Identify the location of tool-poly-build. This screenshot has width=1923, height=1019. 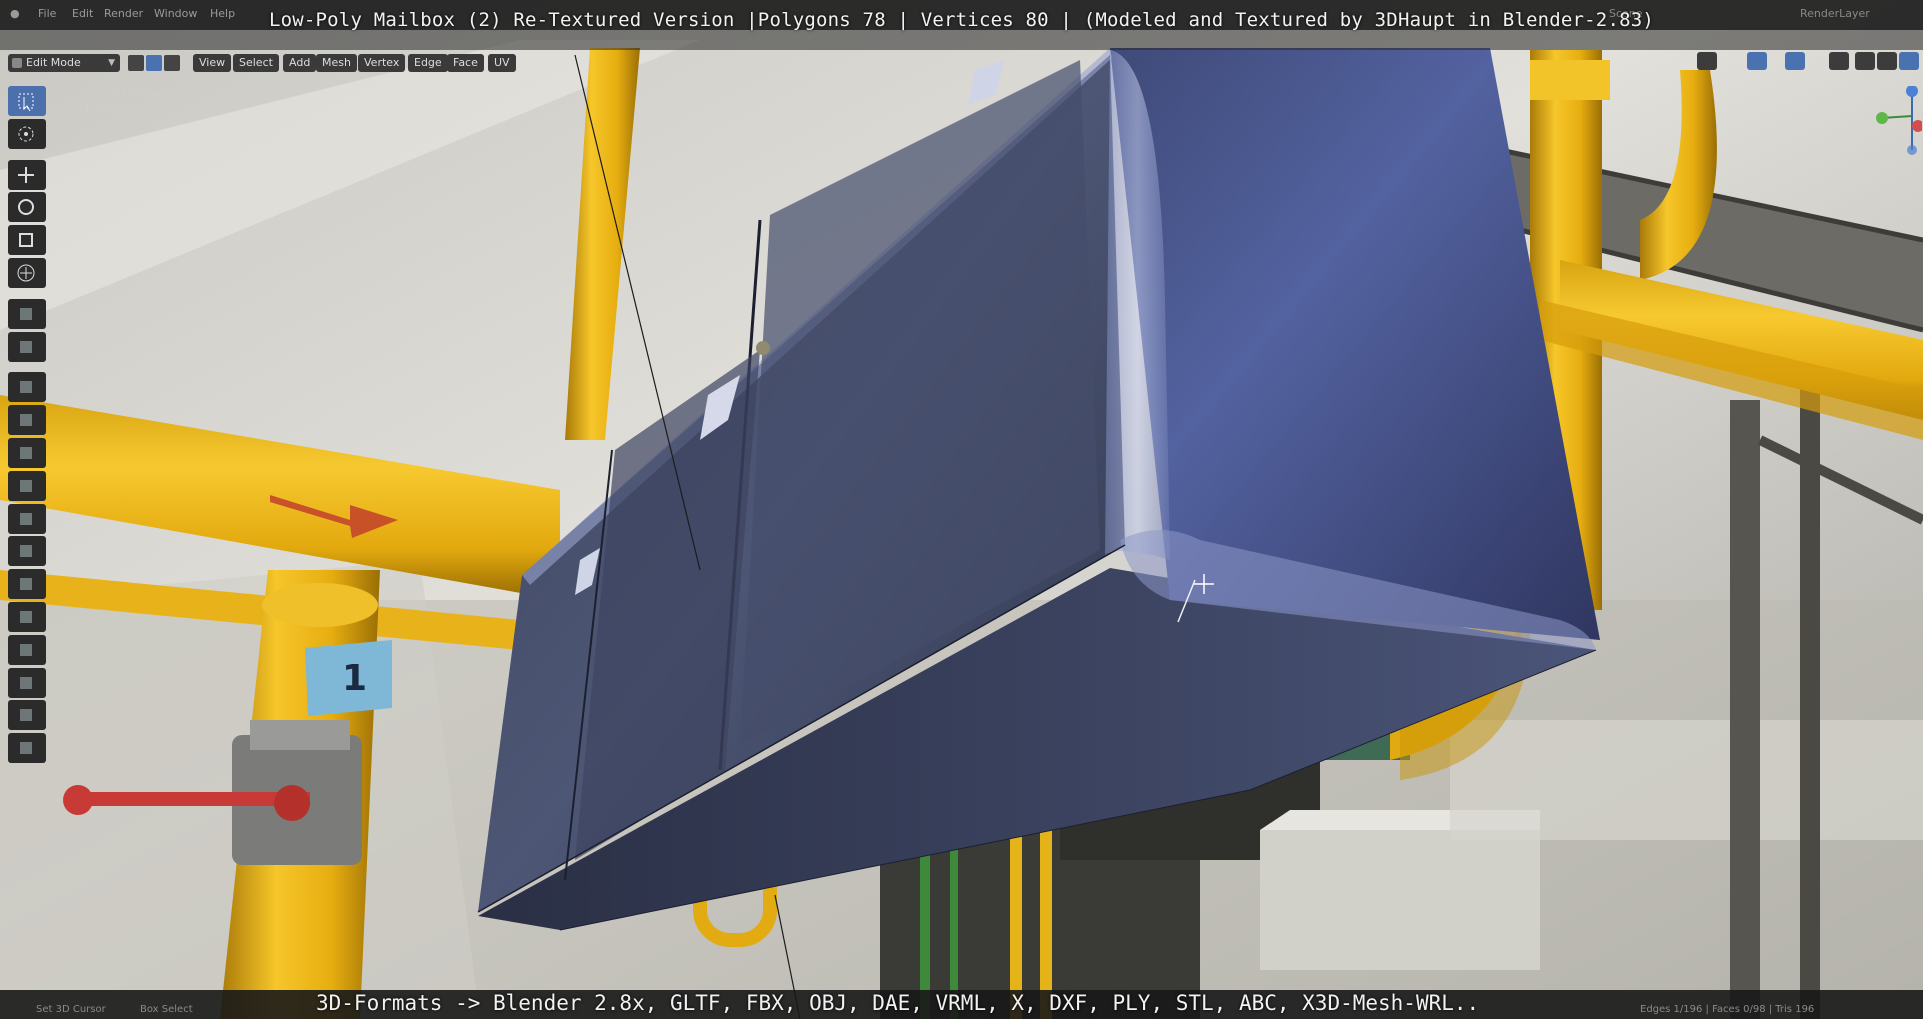
(27, 551).